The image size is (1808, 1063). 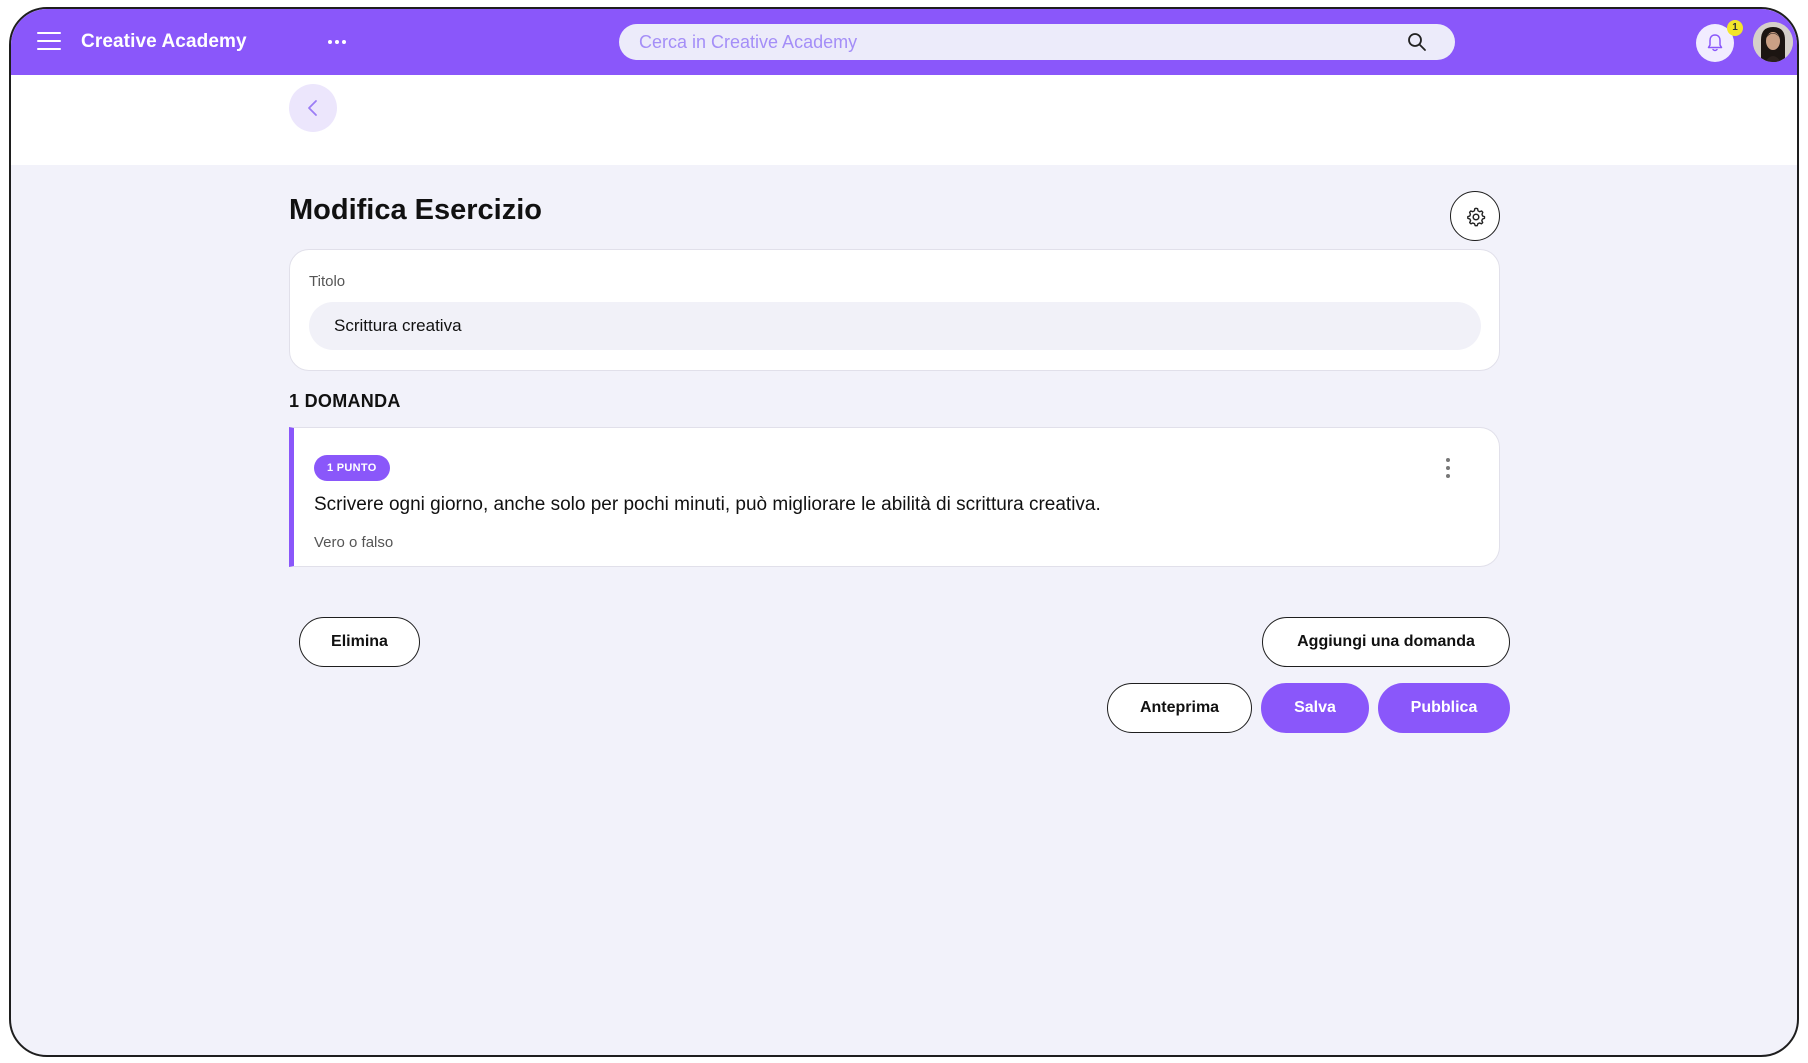 What do you see at coordinates (337, 42) in the screenshot?
I see `more-horizontal-icon` at bounding box center [337, 42].